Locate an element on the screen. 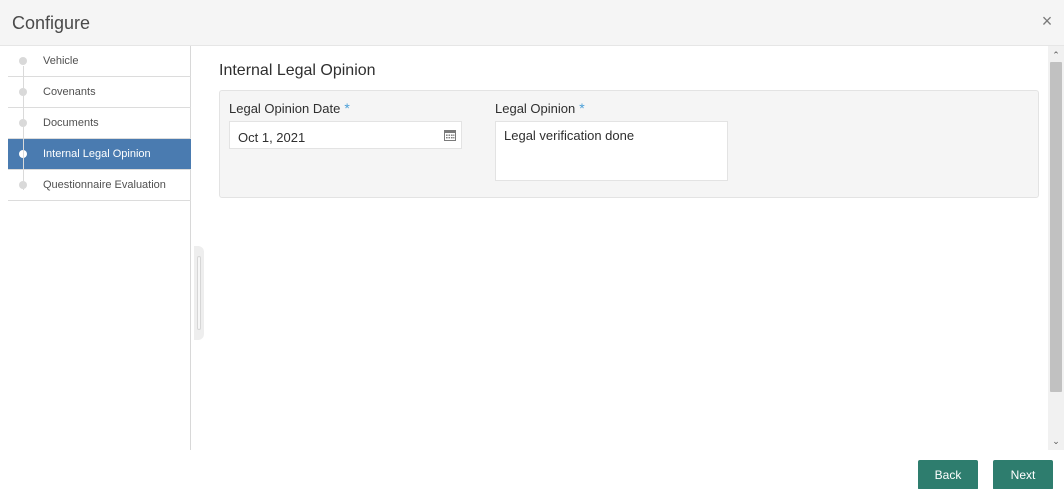 The height and width of the screenshot is (489, 1064). legal-opinion-label: Legal Opinion * is located at coordinates (540, 108).